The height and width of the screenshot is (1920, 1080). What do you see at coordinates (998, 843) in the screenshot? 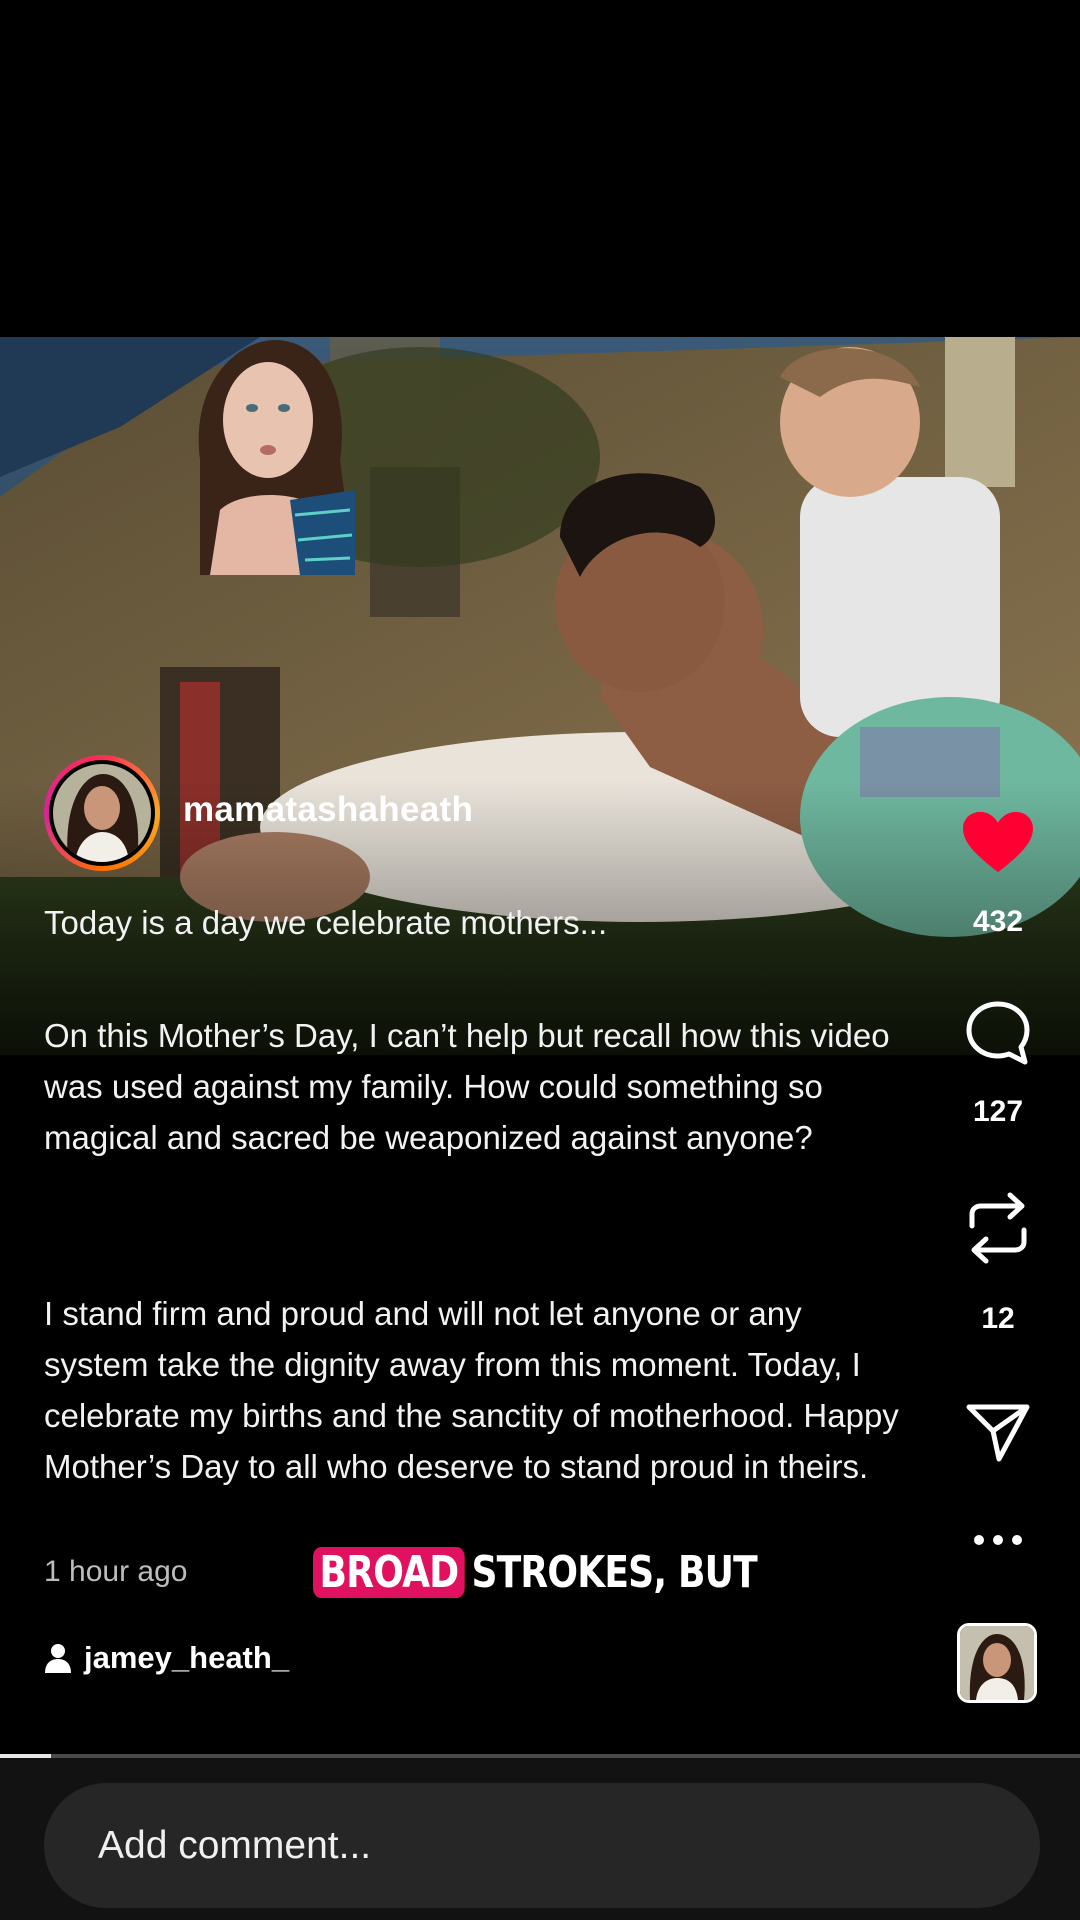
I see `heart-icon` at bounding box center [998, 843].